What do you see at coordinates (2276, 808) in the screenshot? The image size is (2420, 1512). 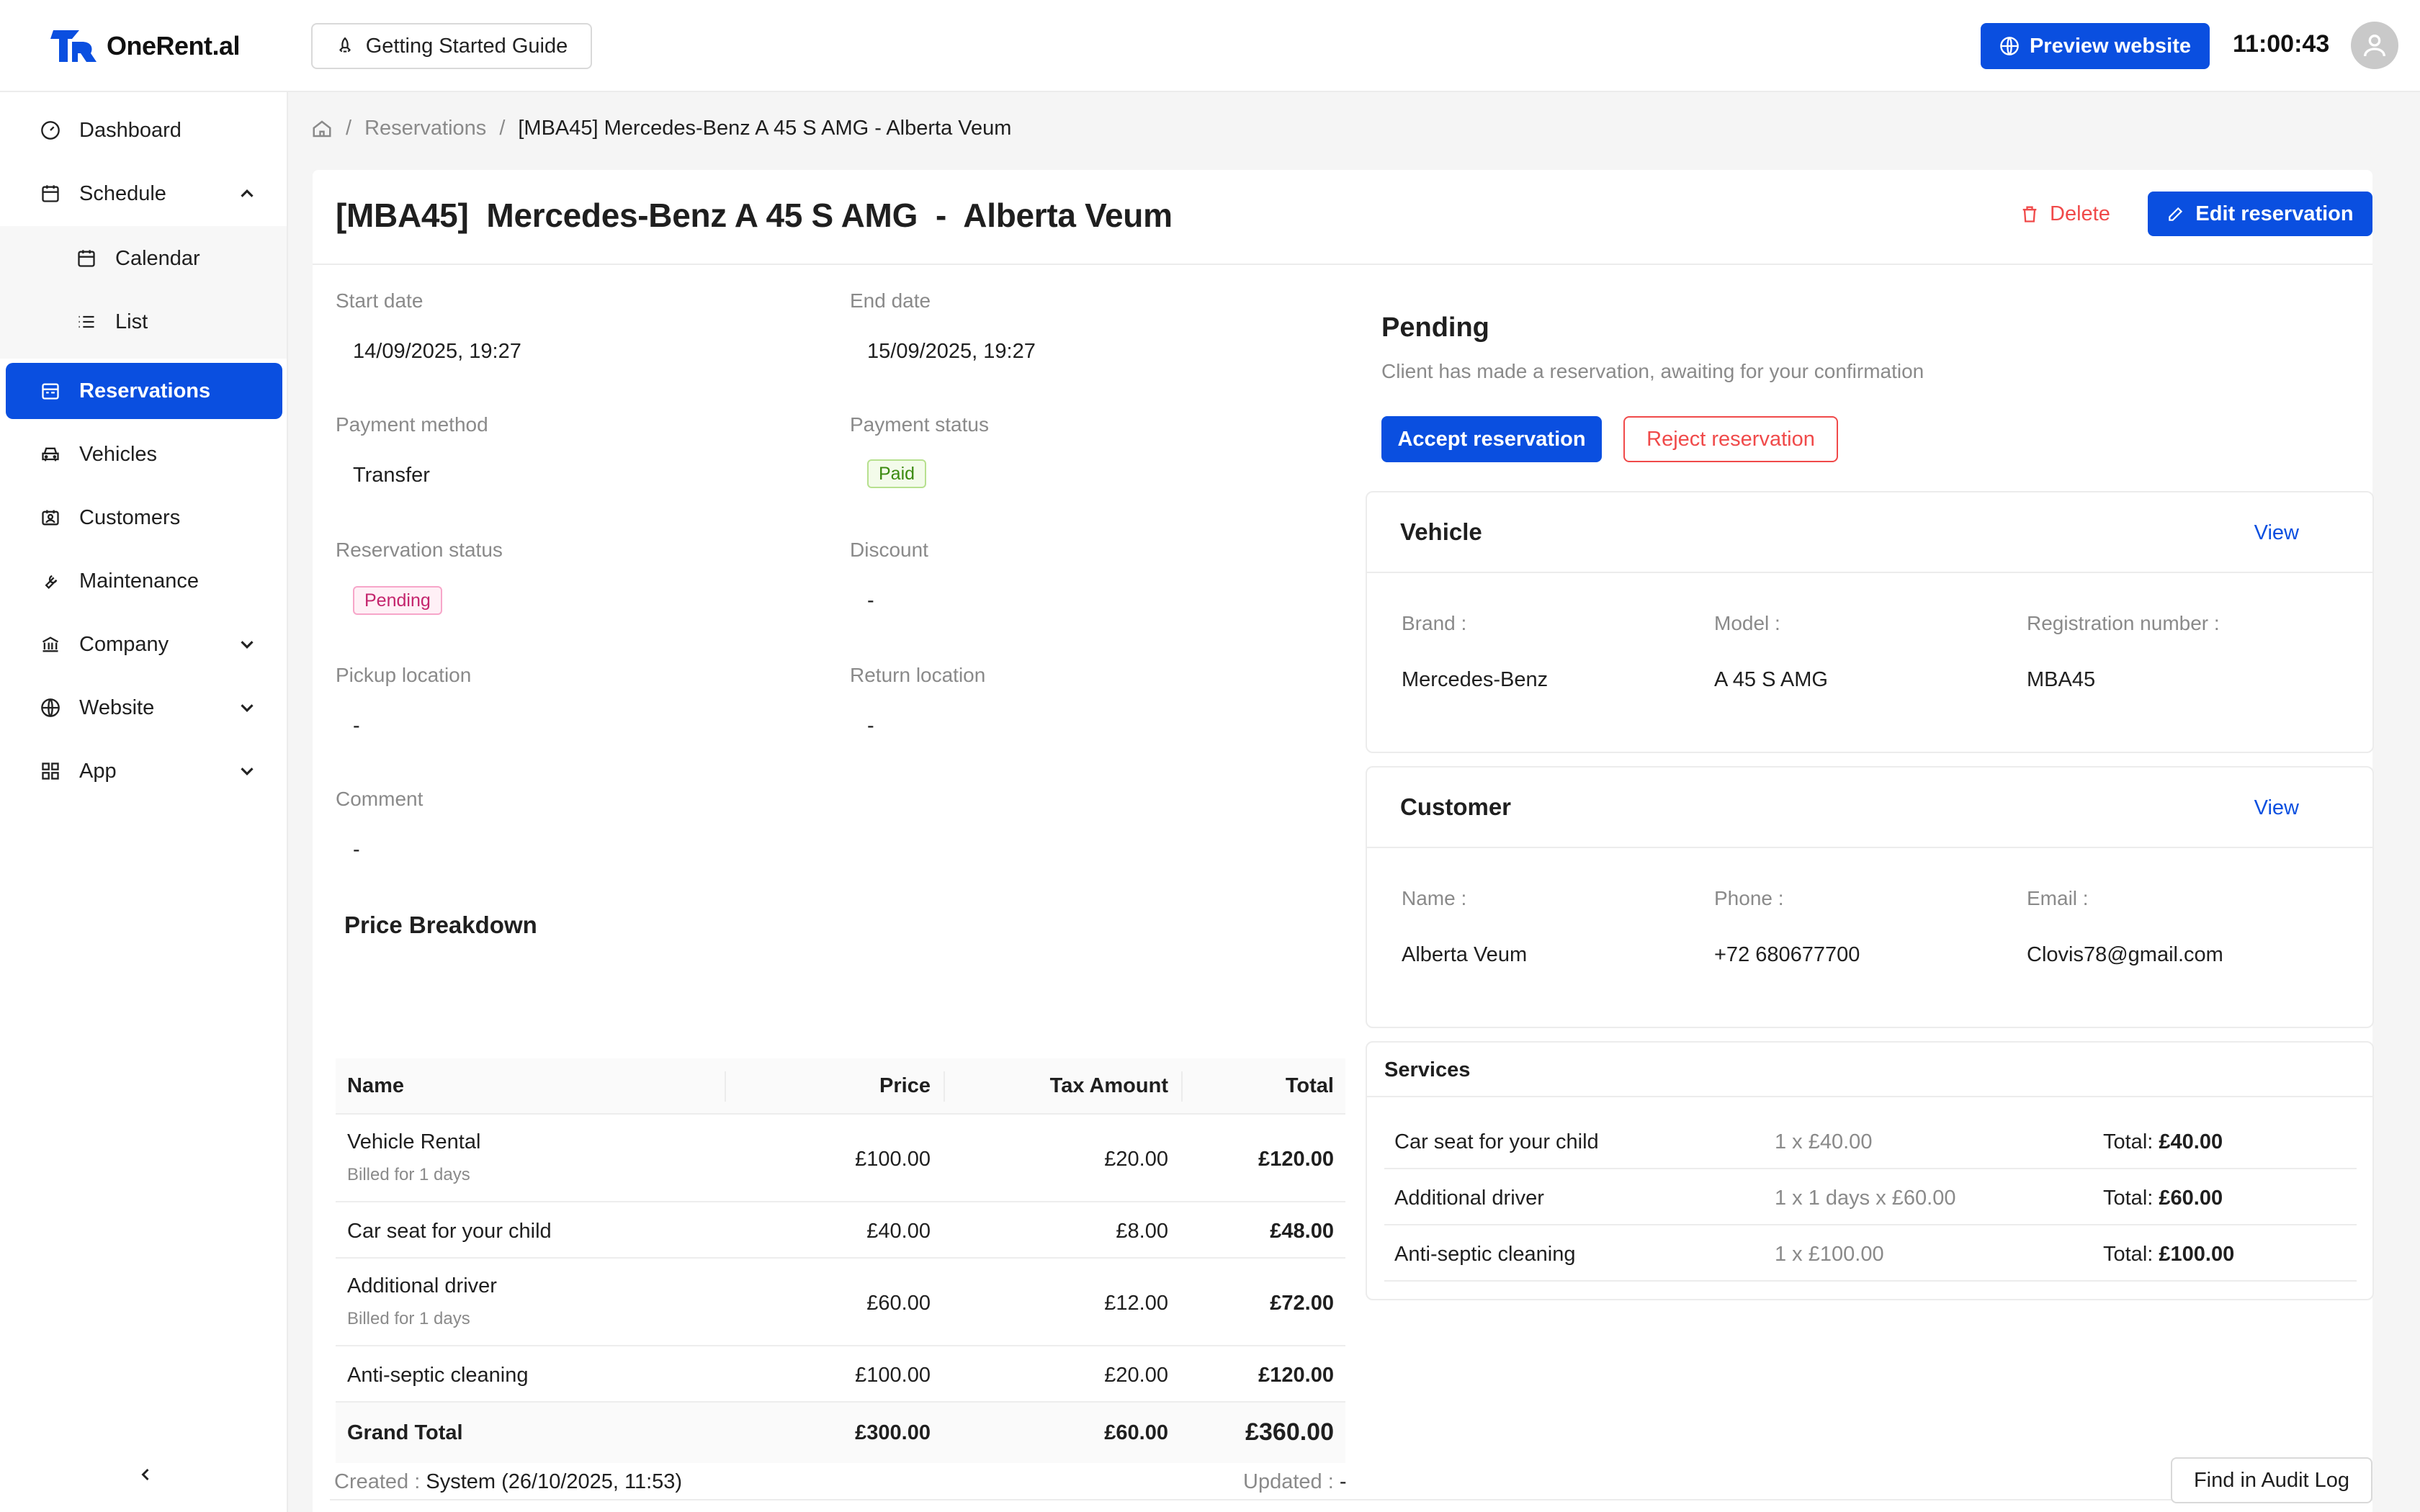 I see `customer-view-link: View` at bounding box center [2276, 808].